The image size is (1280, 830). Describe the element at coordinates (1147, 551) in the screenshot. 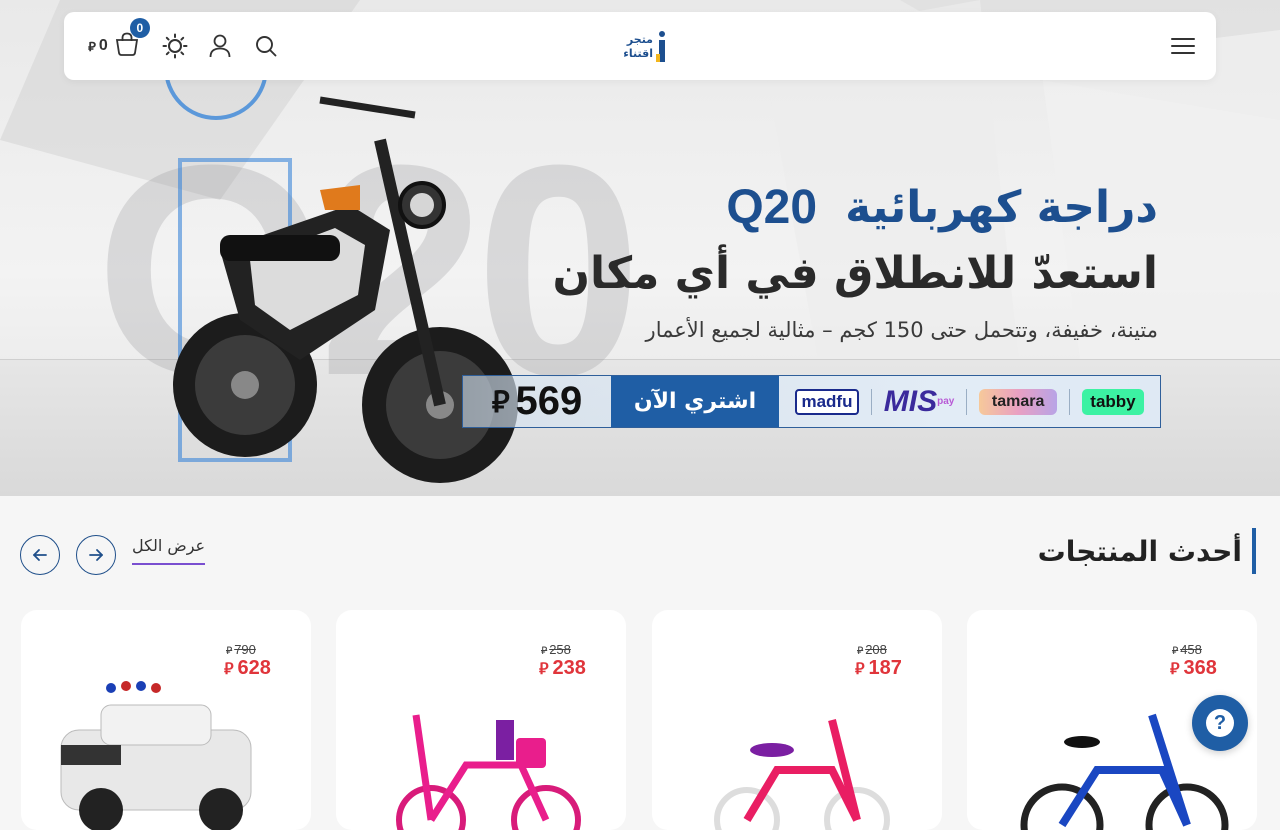

I see `section-title: أحدث المنتجات` at that location.